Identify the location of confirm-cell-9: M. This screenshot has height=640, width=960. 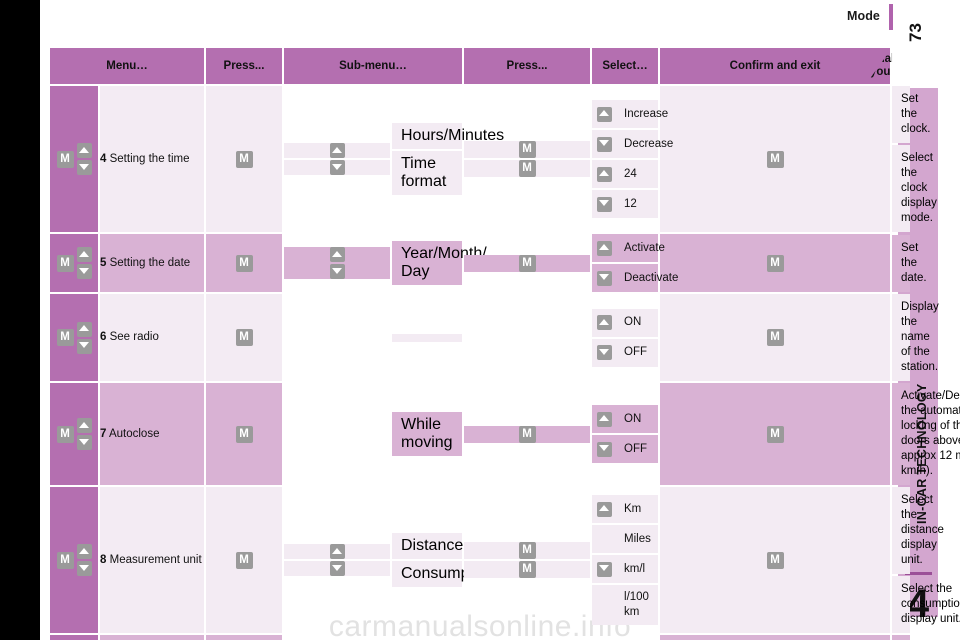
(775, 637).